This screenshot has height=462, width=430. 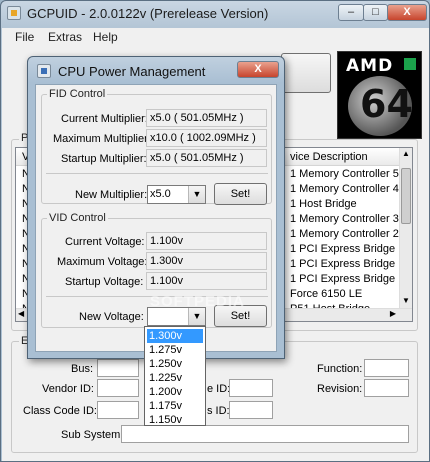 I want to click on column-header-description: vice Description, so click(x=329, y=157).